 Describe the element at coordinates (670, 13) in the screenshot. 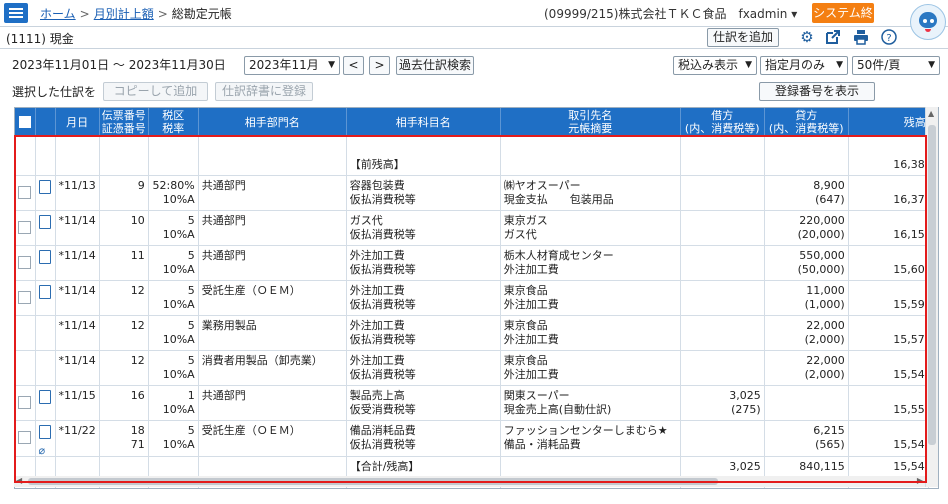

I see `company-user-menu: (09999/215)株式会社ＴＫＣ食品 fxadmin ▾` at that location.